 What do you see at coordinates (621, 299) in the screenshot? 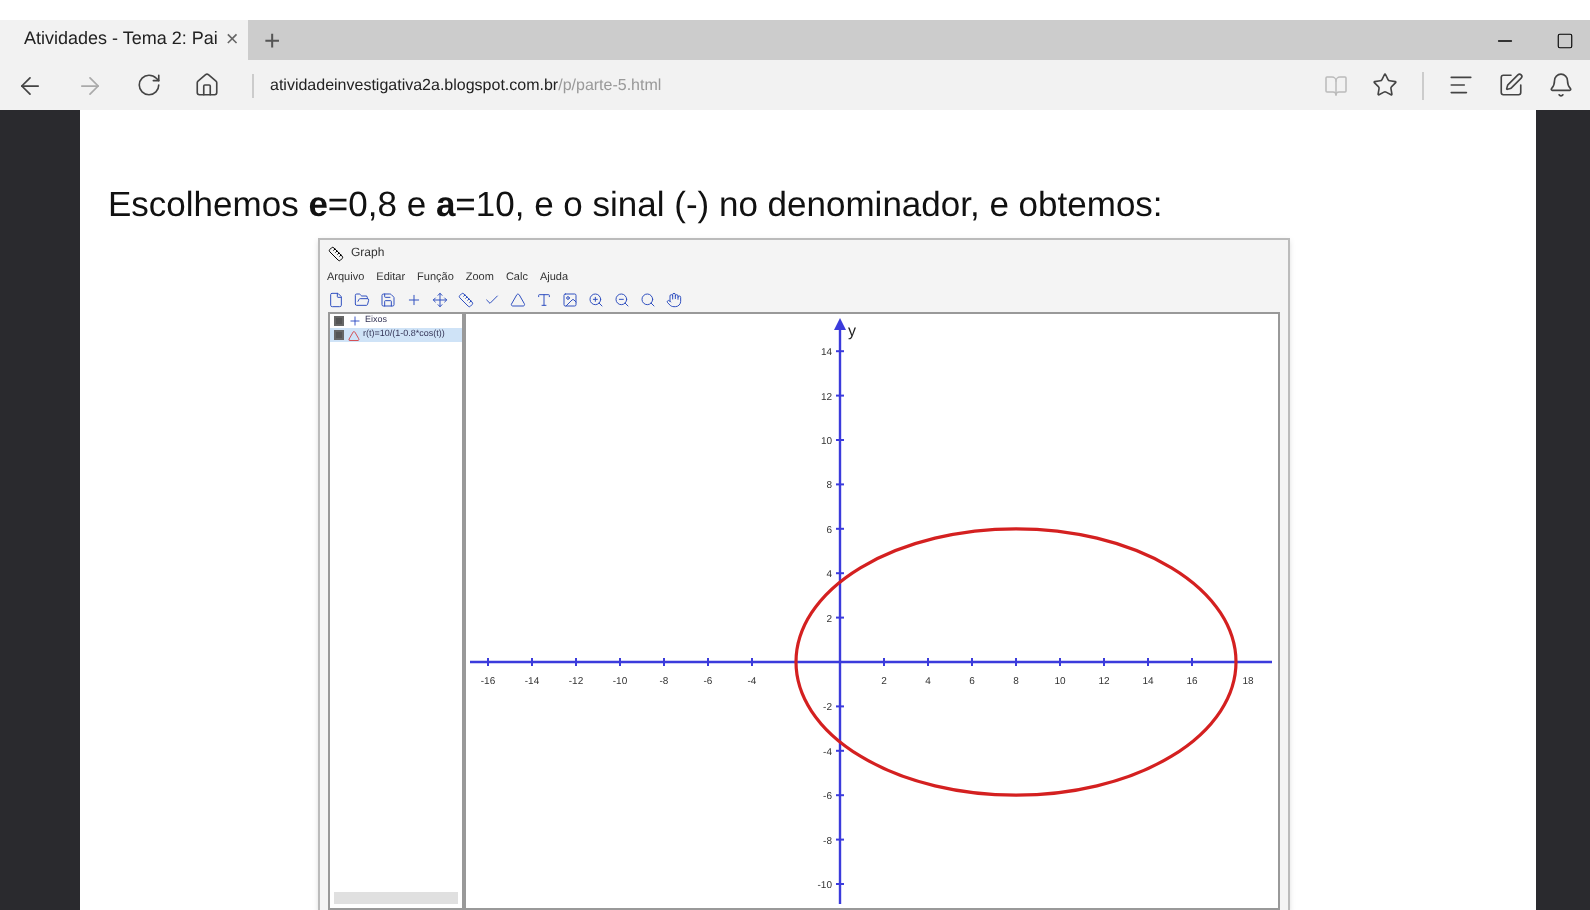
I see `zoom-out-icon` at bounding box center [621, 299].